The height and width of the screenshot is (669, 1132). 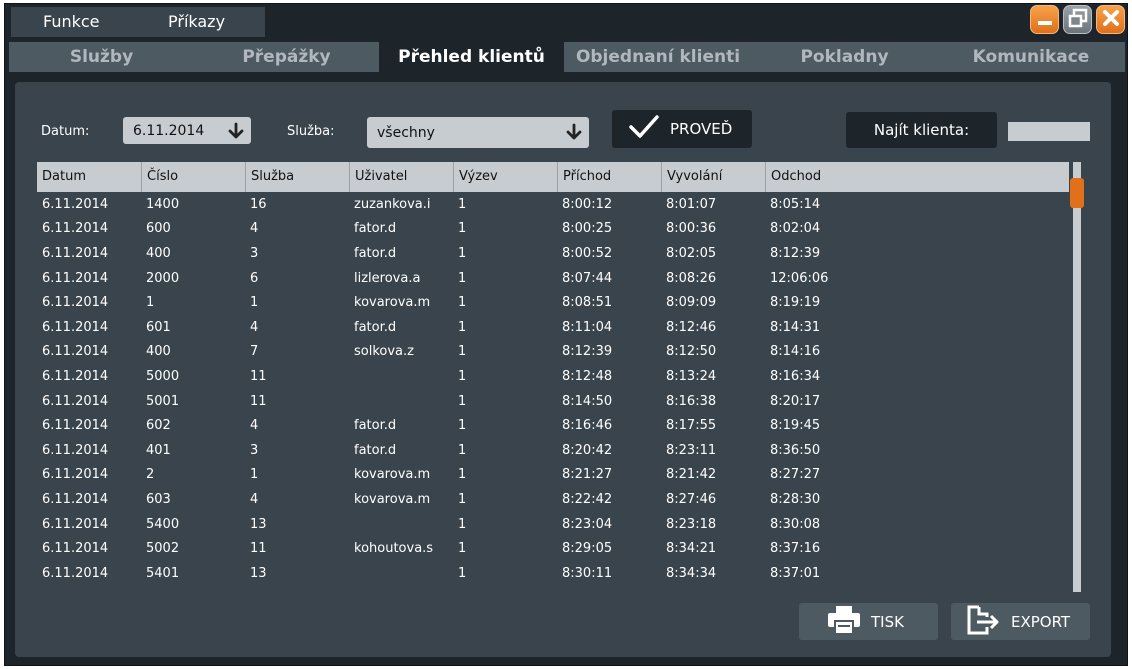 What do you see at coordinates (158, 426) in the screenshot?
I see `table-cell: 602` at bounding box center [158, 426].